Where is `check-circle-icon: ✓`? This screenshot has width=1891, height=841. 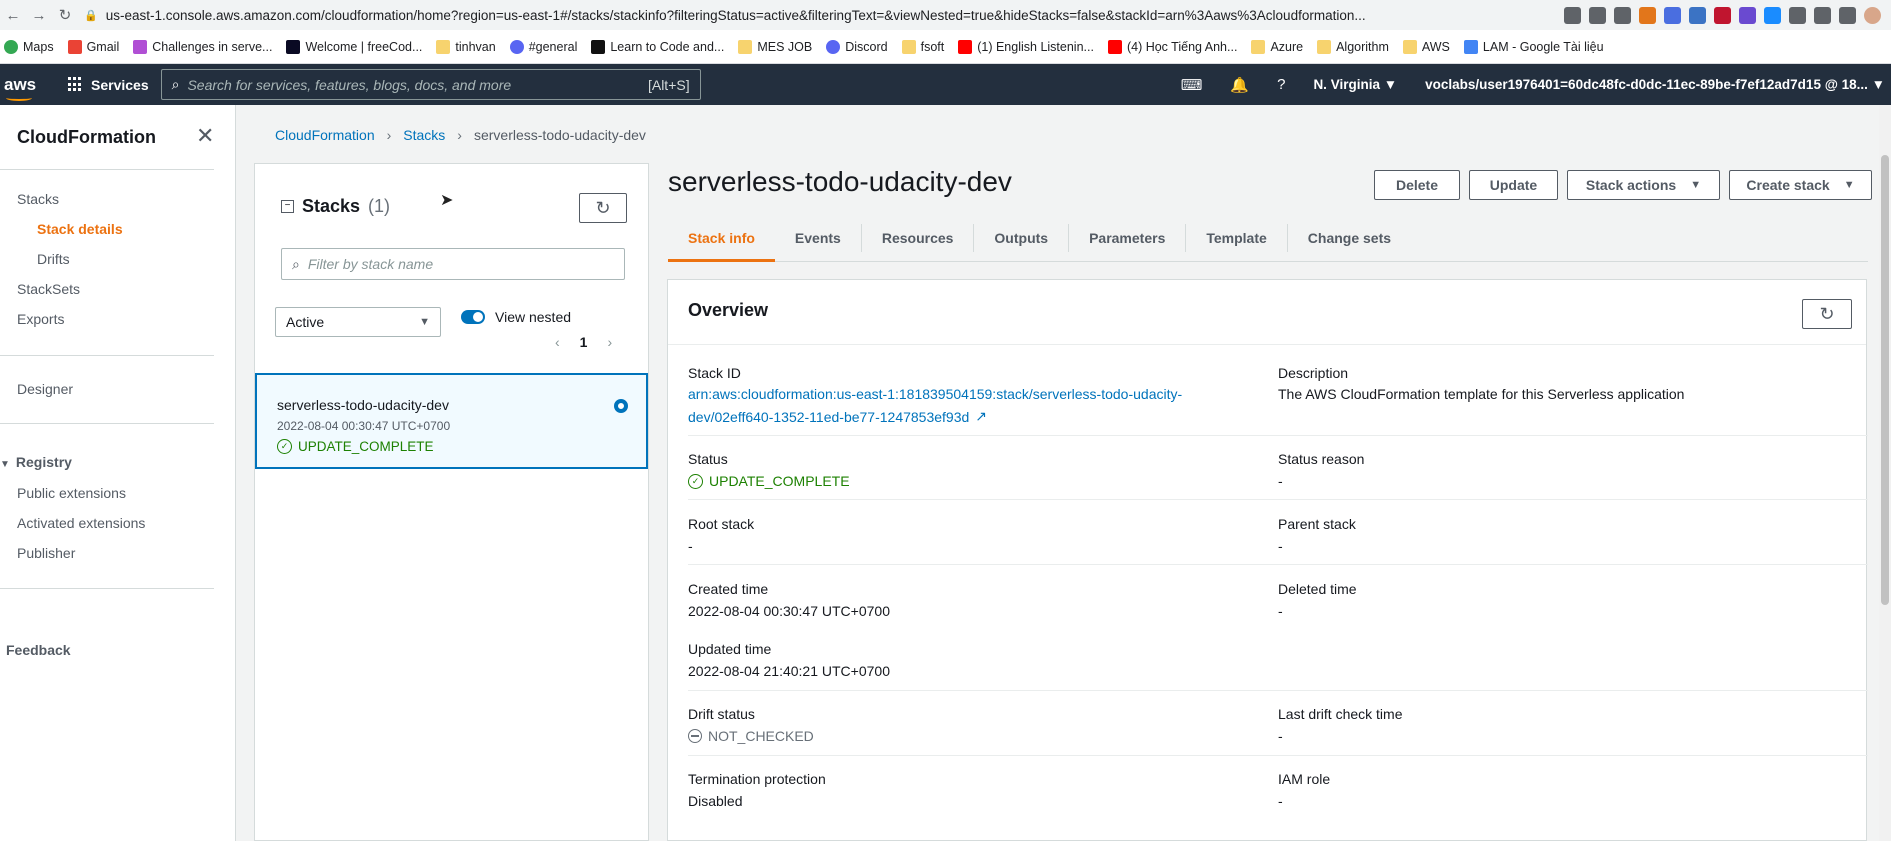 check-circle-icon: ✓ is located at coordinates (695, 481).